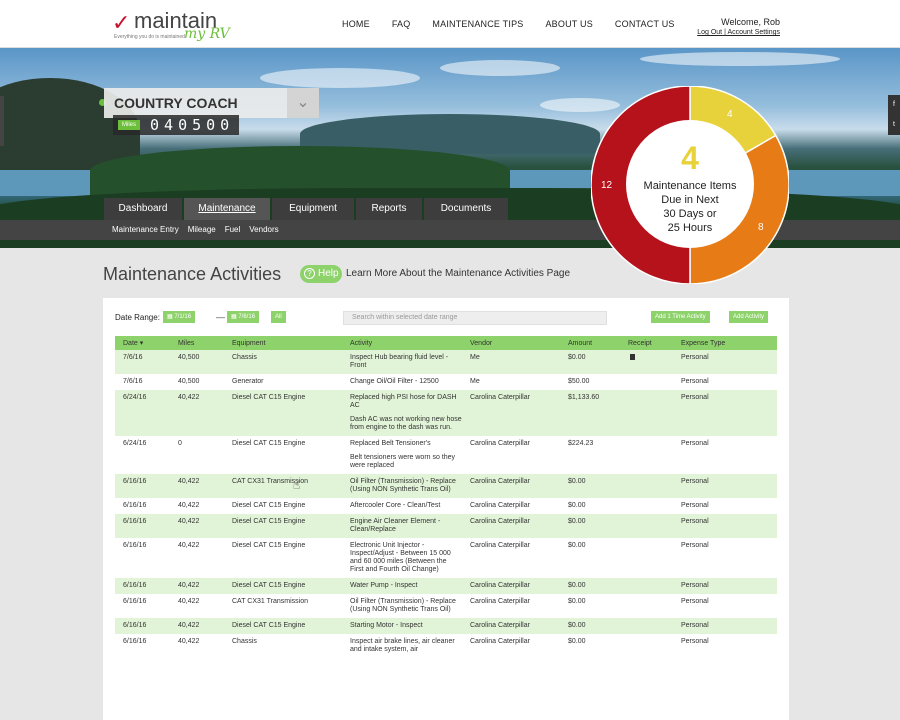 Image resolution: width=900 pixels, height=720 pixels. I want to click on col-amount: Amount, so click(590, 343).